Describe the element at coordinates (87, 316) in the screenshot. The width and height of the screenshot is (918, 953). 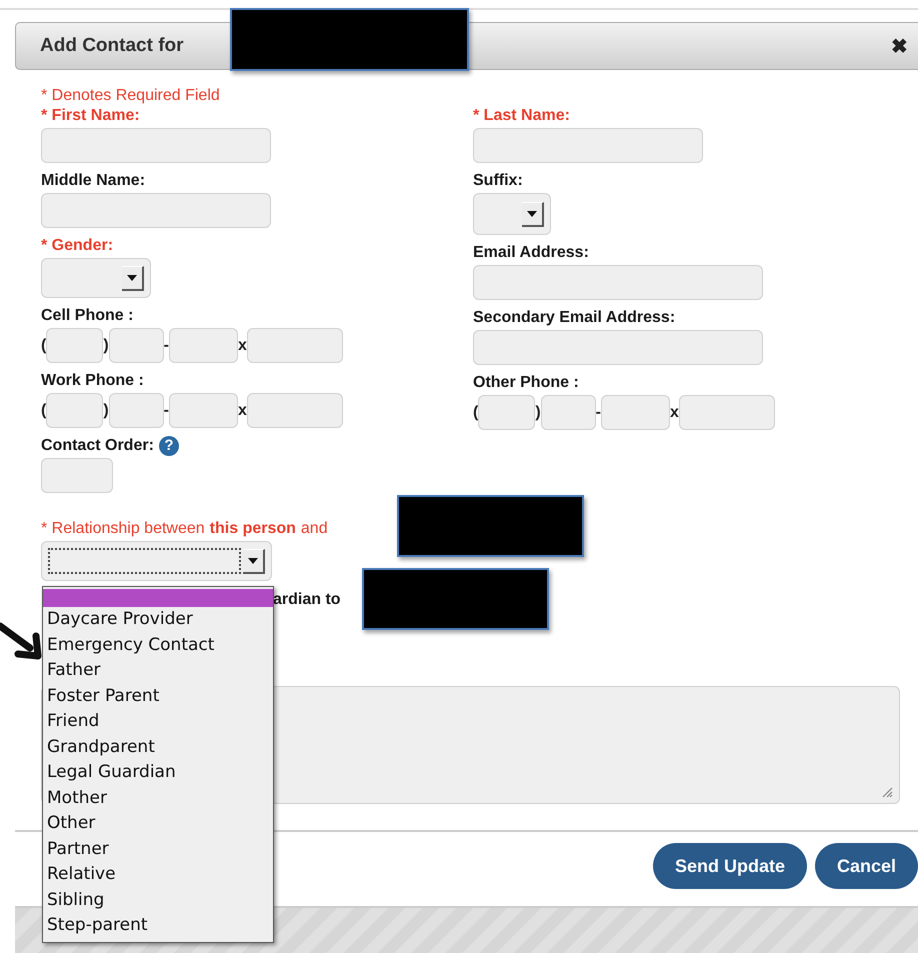
I see `field-label: Cell Phone :` at that location.